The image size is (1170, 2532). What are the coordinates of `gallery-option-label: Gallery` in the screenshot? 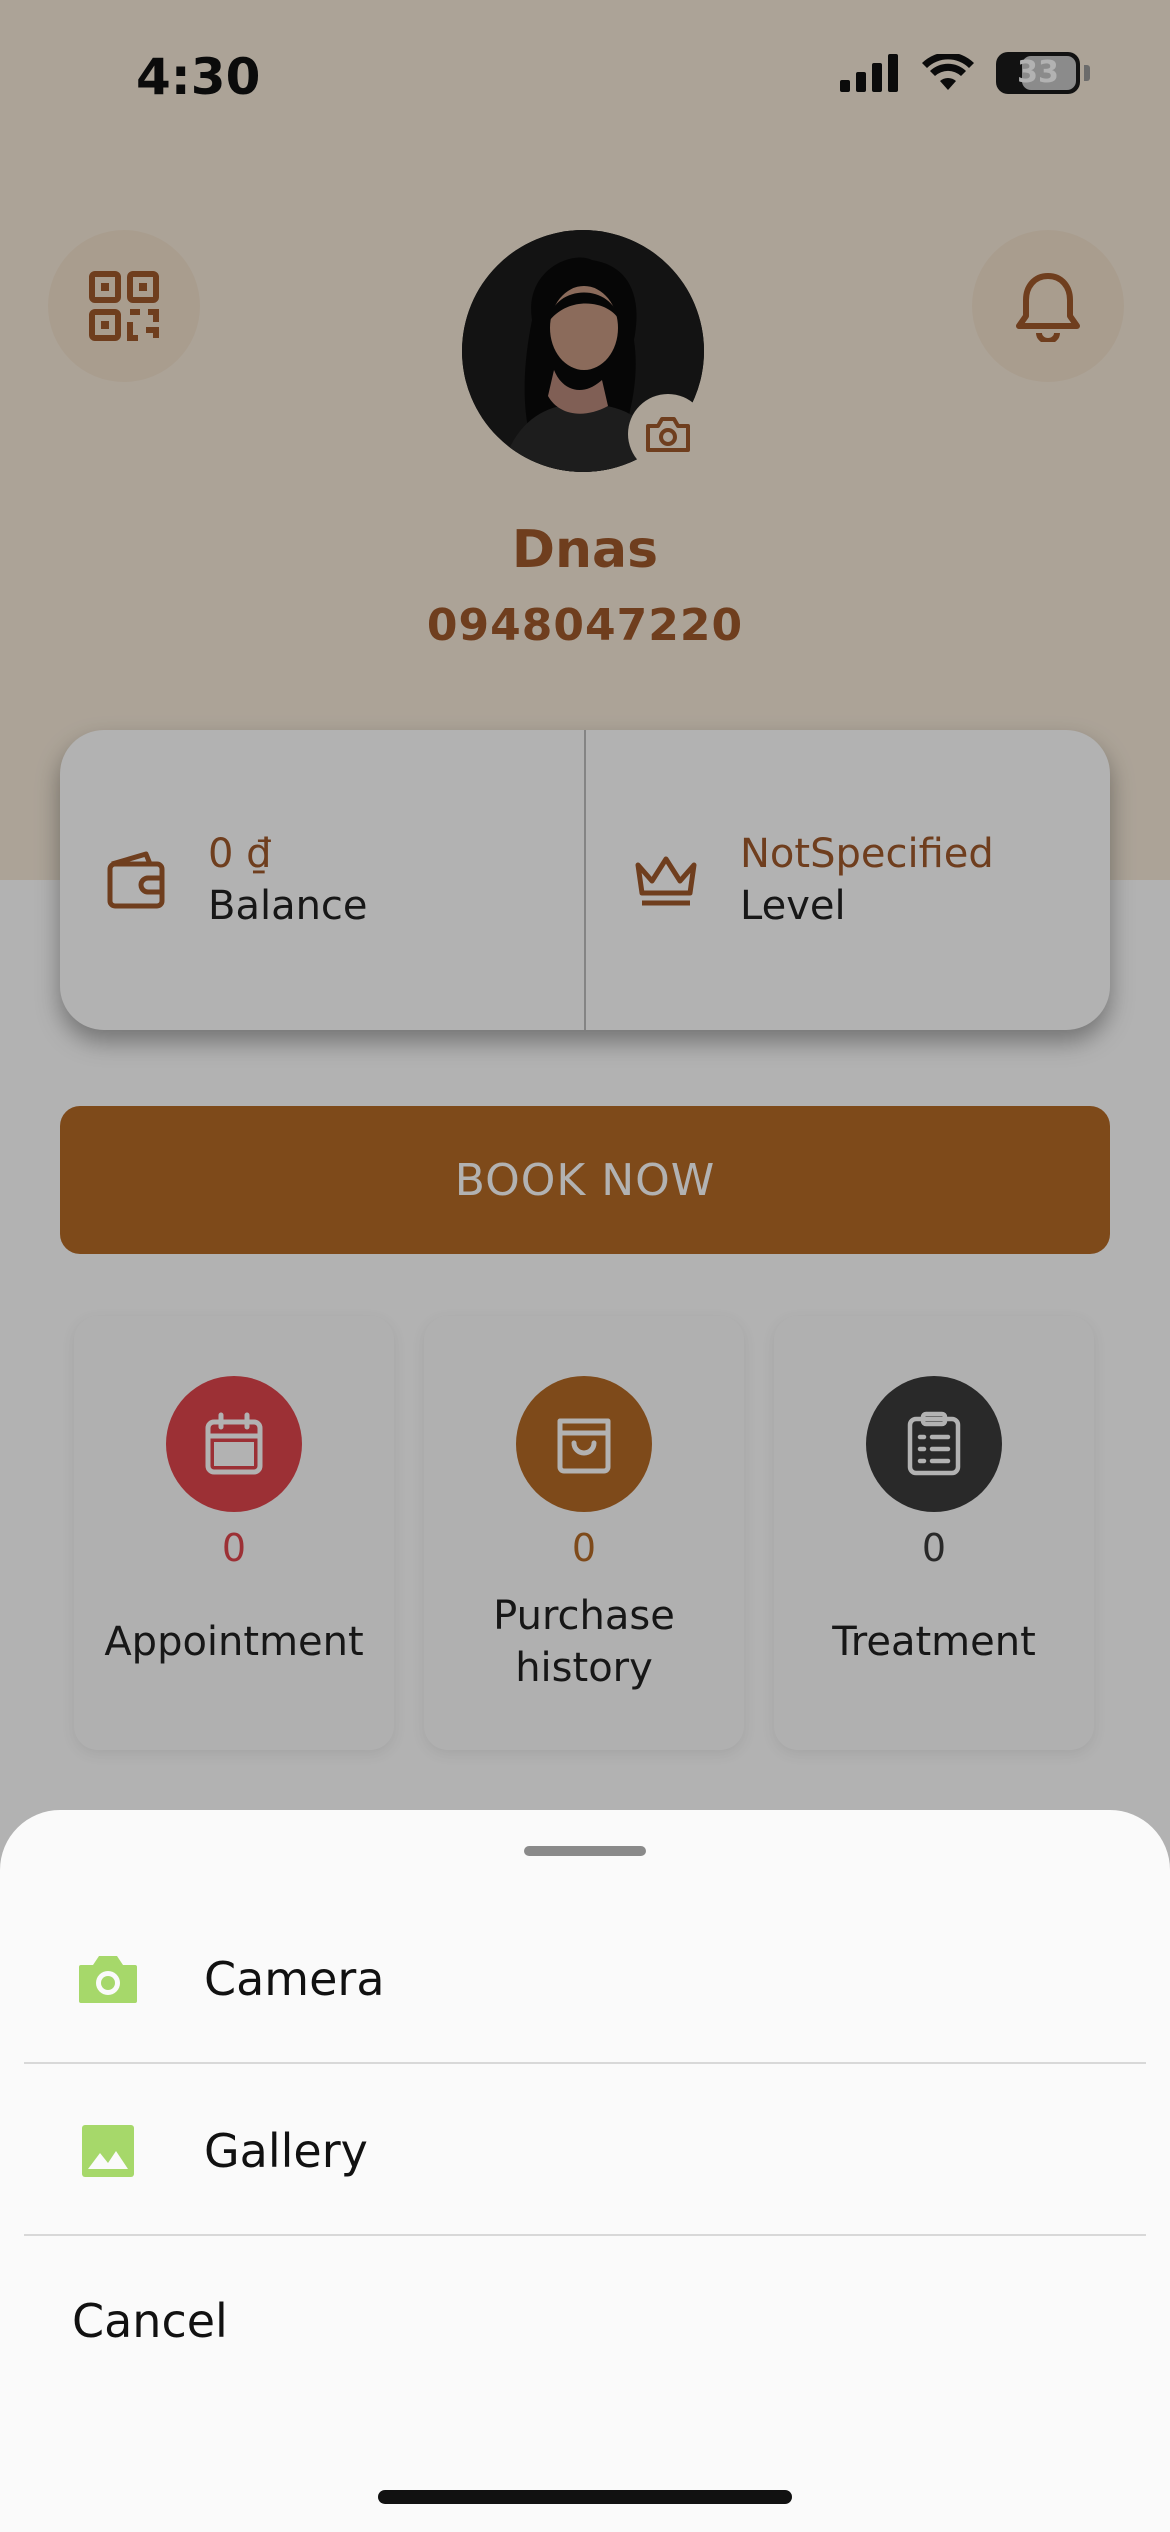 It's located at (286, 2151).